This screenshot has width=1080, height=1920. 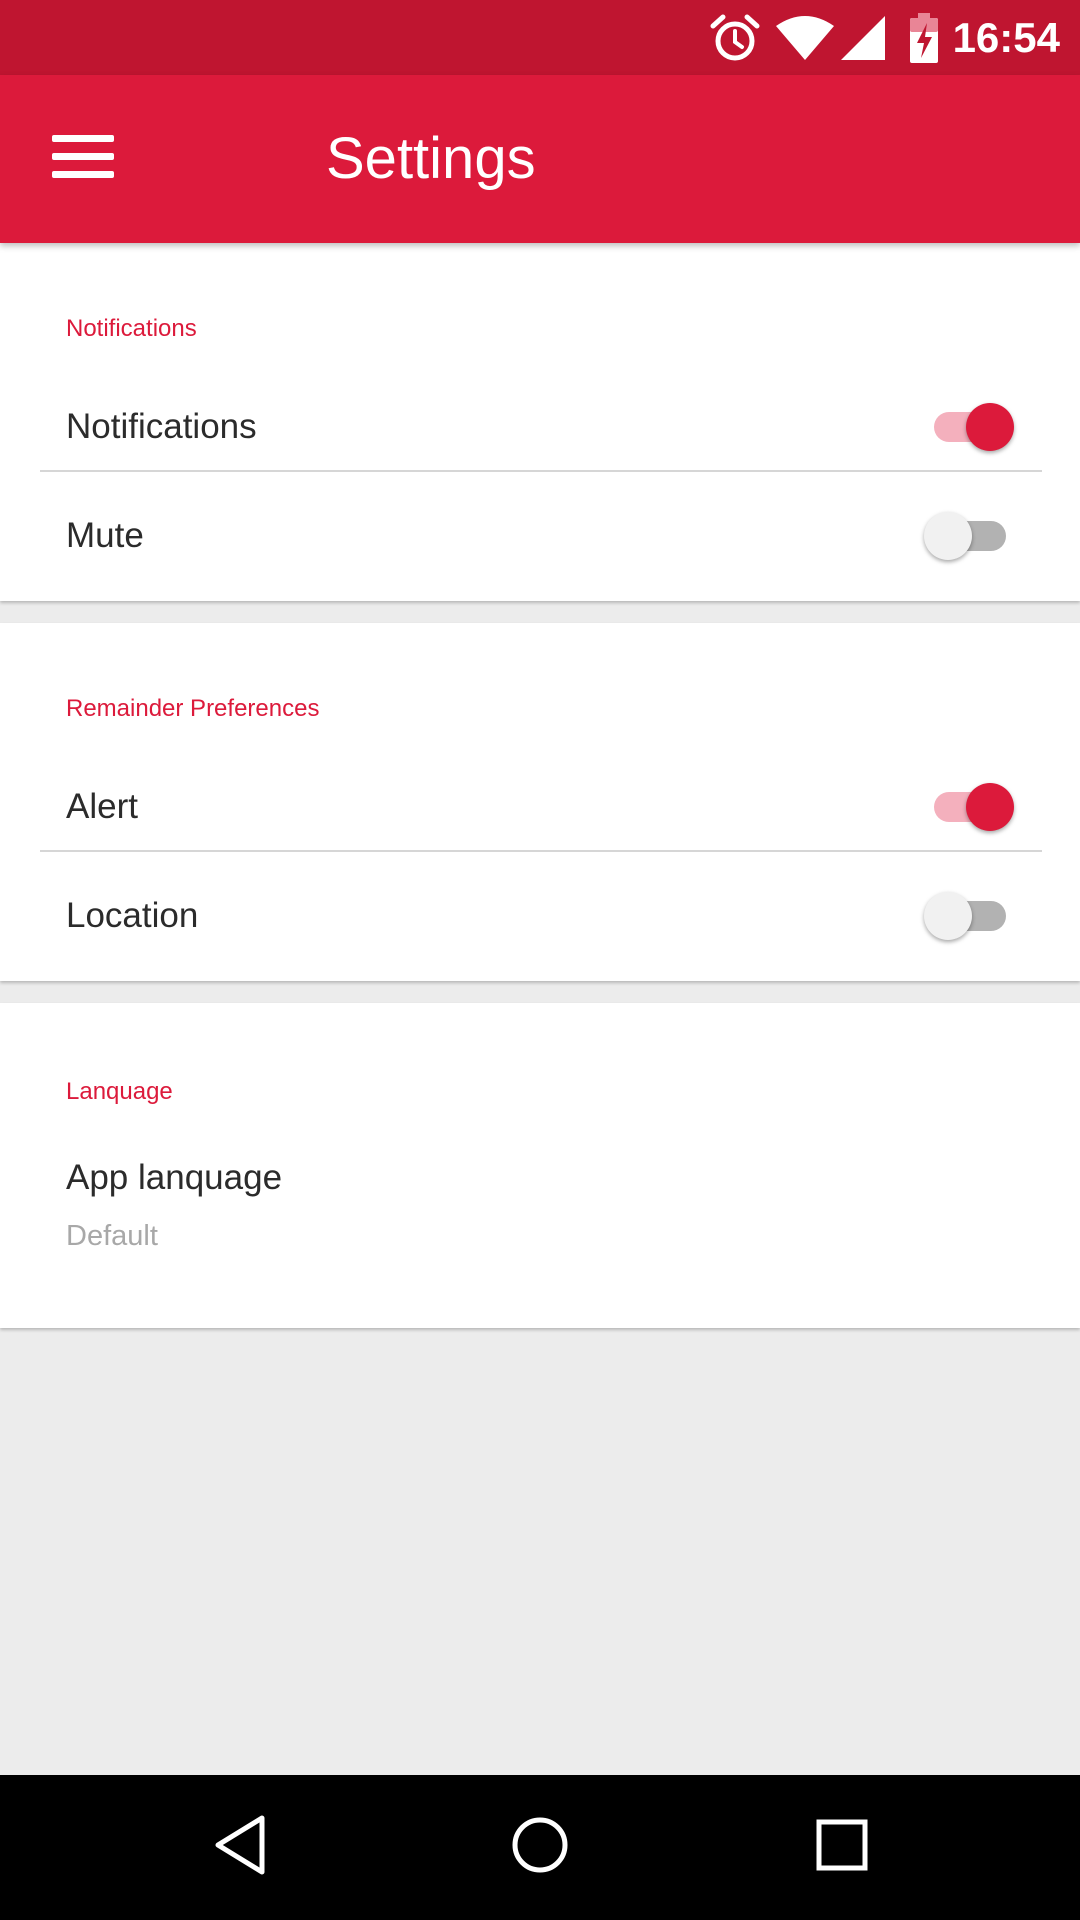 I want to click on navigation-bar, so click(x=540, y=1847).